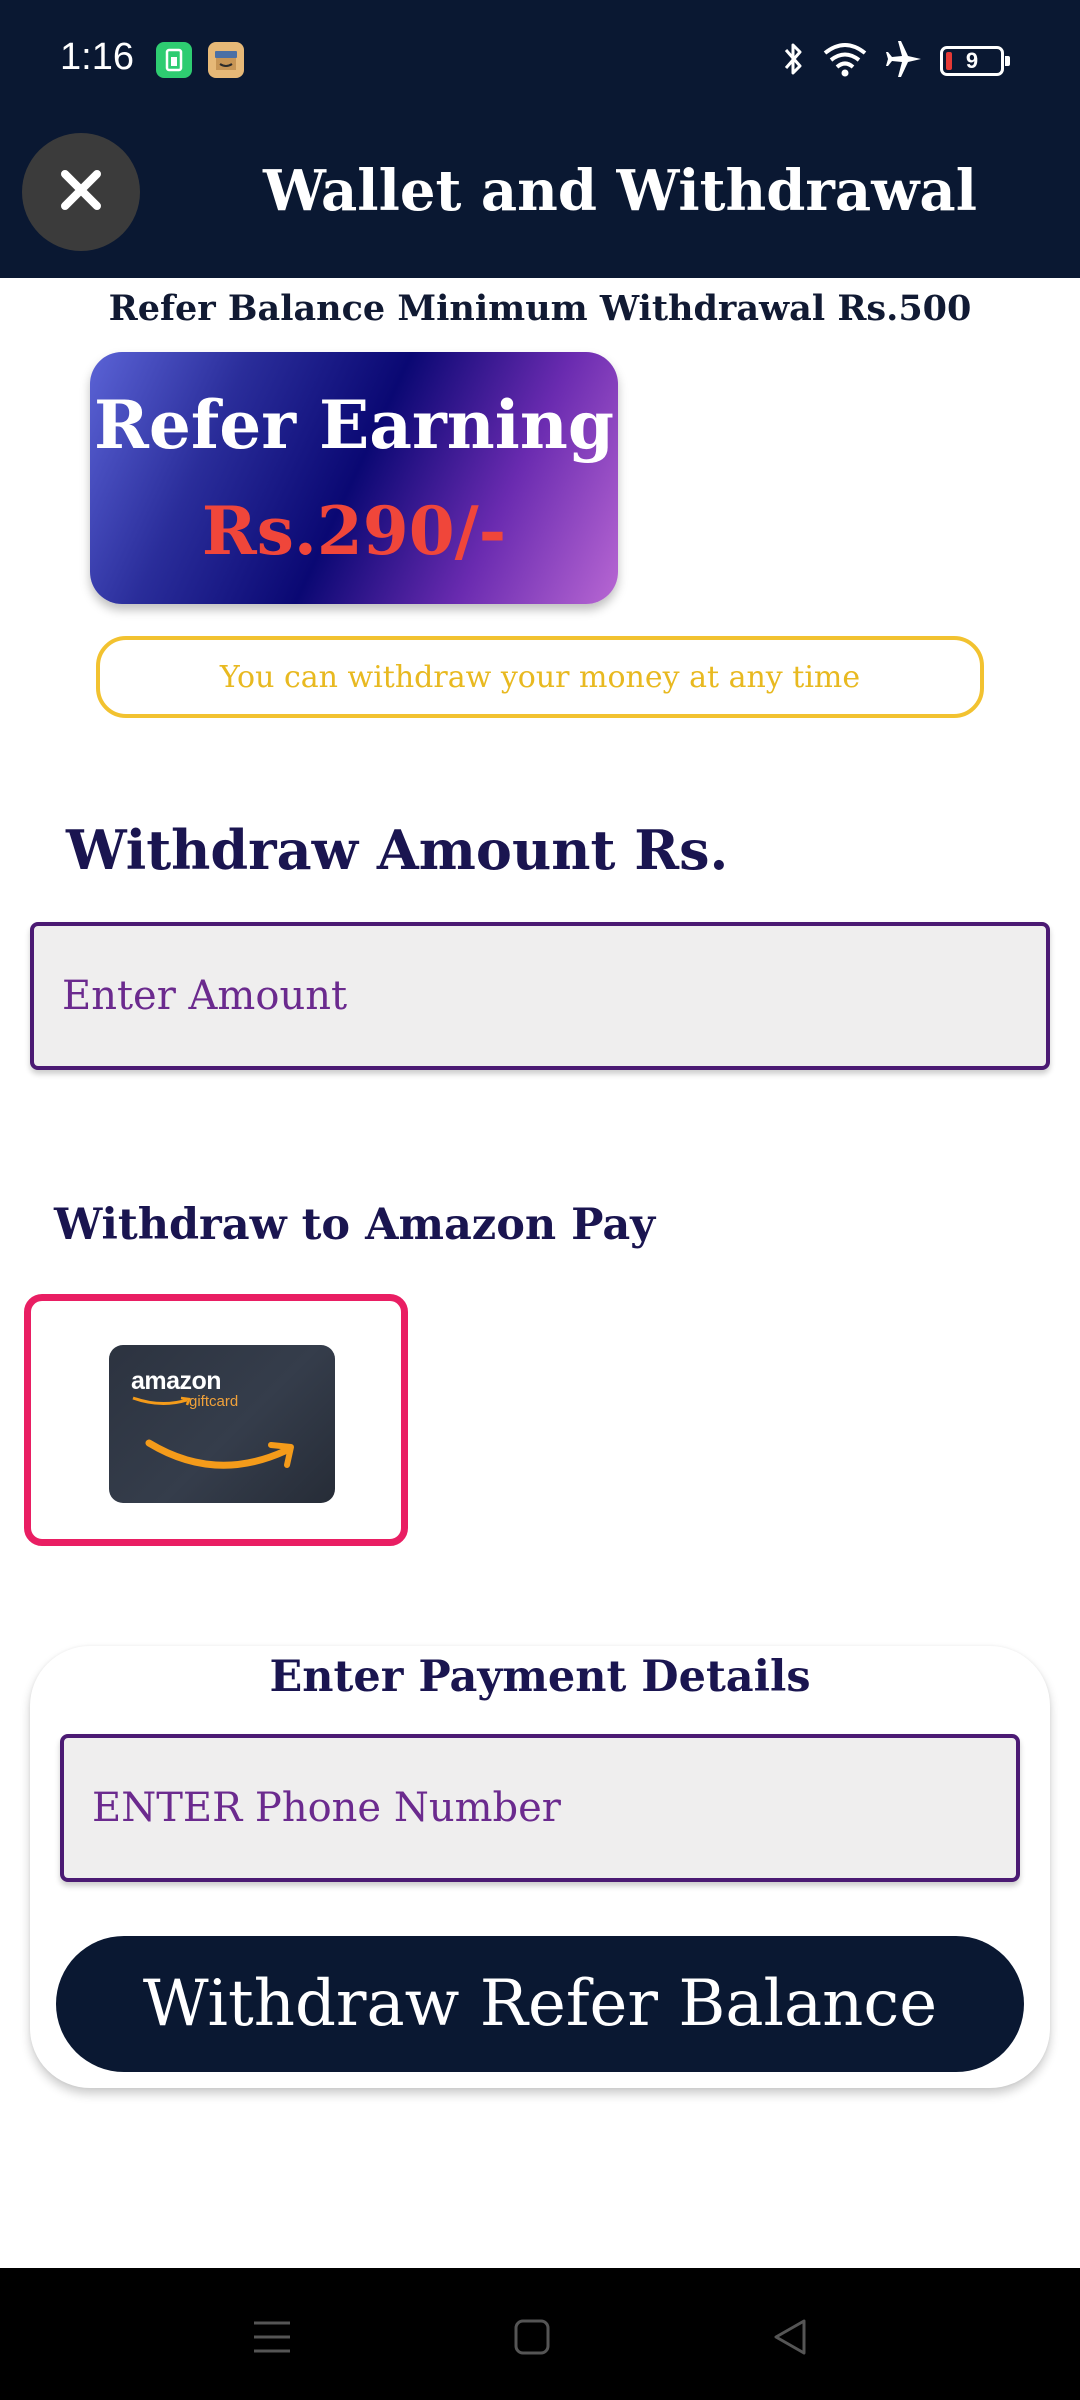  I want to click on back-button, so click(790, 2337).